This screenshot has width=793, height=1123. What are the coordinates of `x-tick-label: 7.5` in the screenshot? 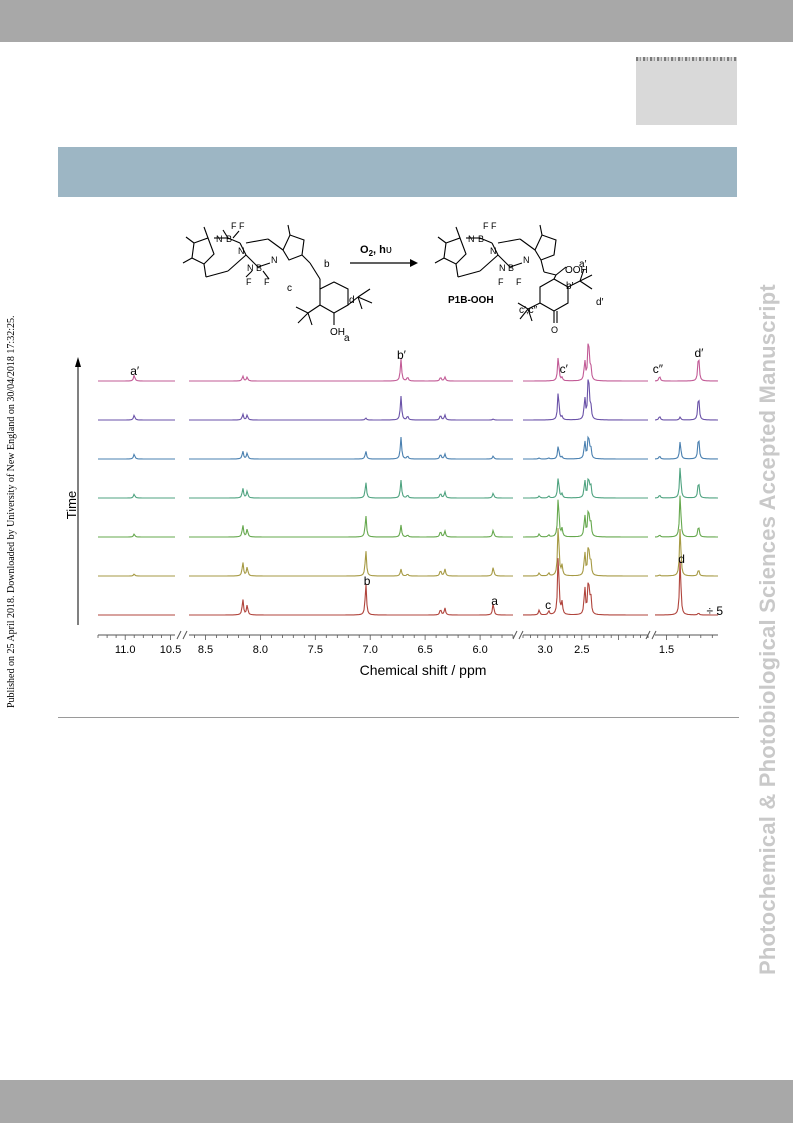 It's located at (315, 650).